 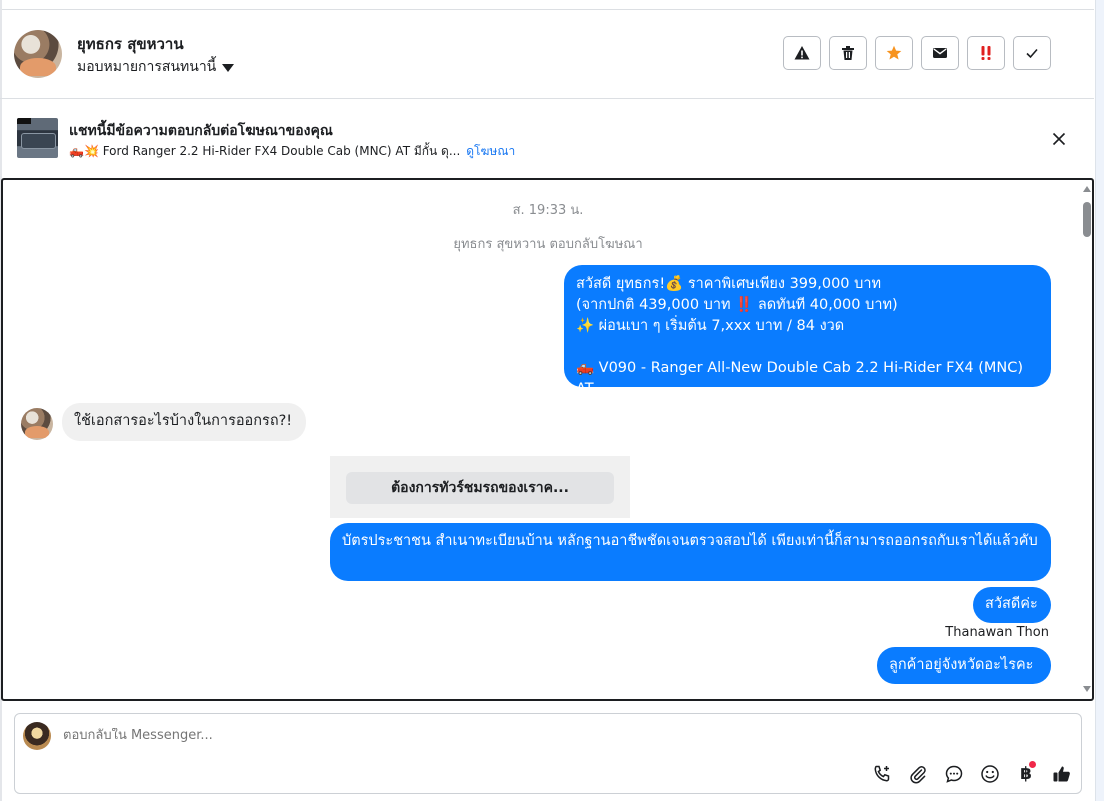 I want to click on saved-reply-icon, so click(x=954, y=774).